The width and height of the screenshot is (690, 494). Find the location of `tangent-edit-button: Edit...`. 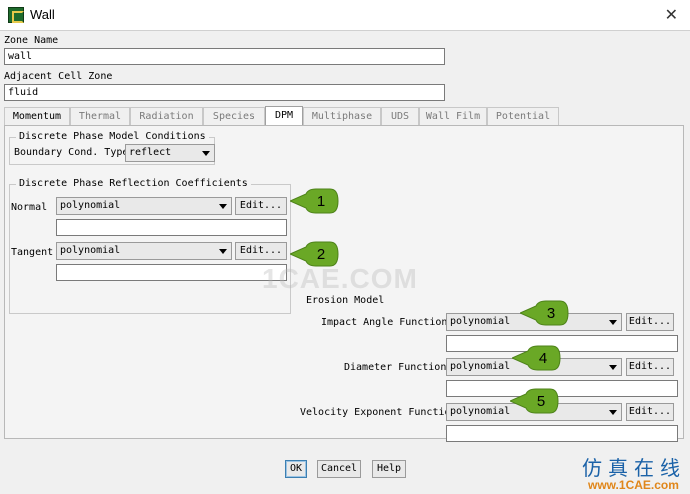

tangent-edit-button: Edit... is located at coordinates (261, 251).